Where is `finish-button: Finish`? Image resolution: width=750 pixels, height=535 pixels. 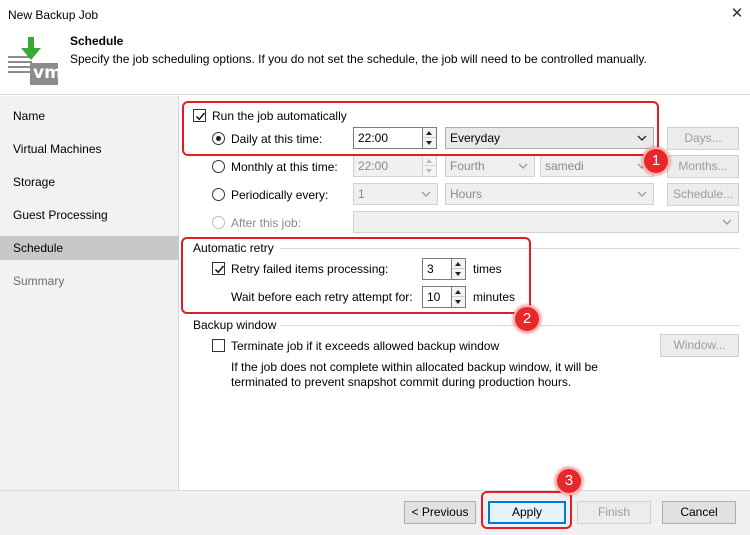
finish-button: Finish is located at coordinates (614, 512).